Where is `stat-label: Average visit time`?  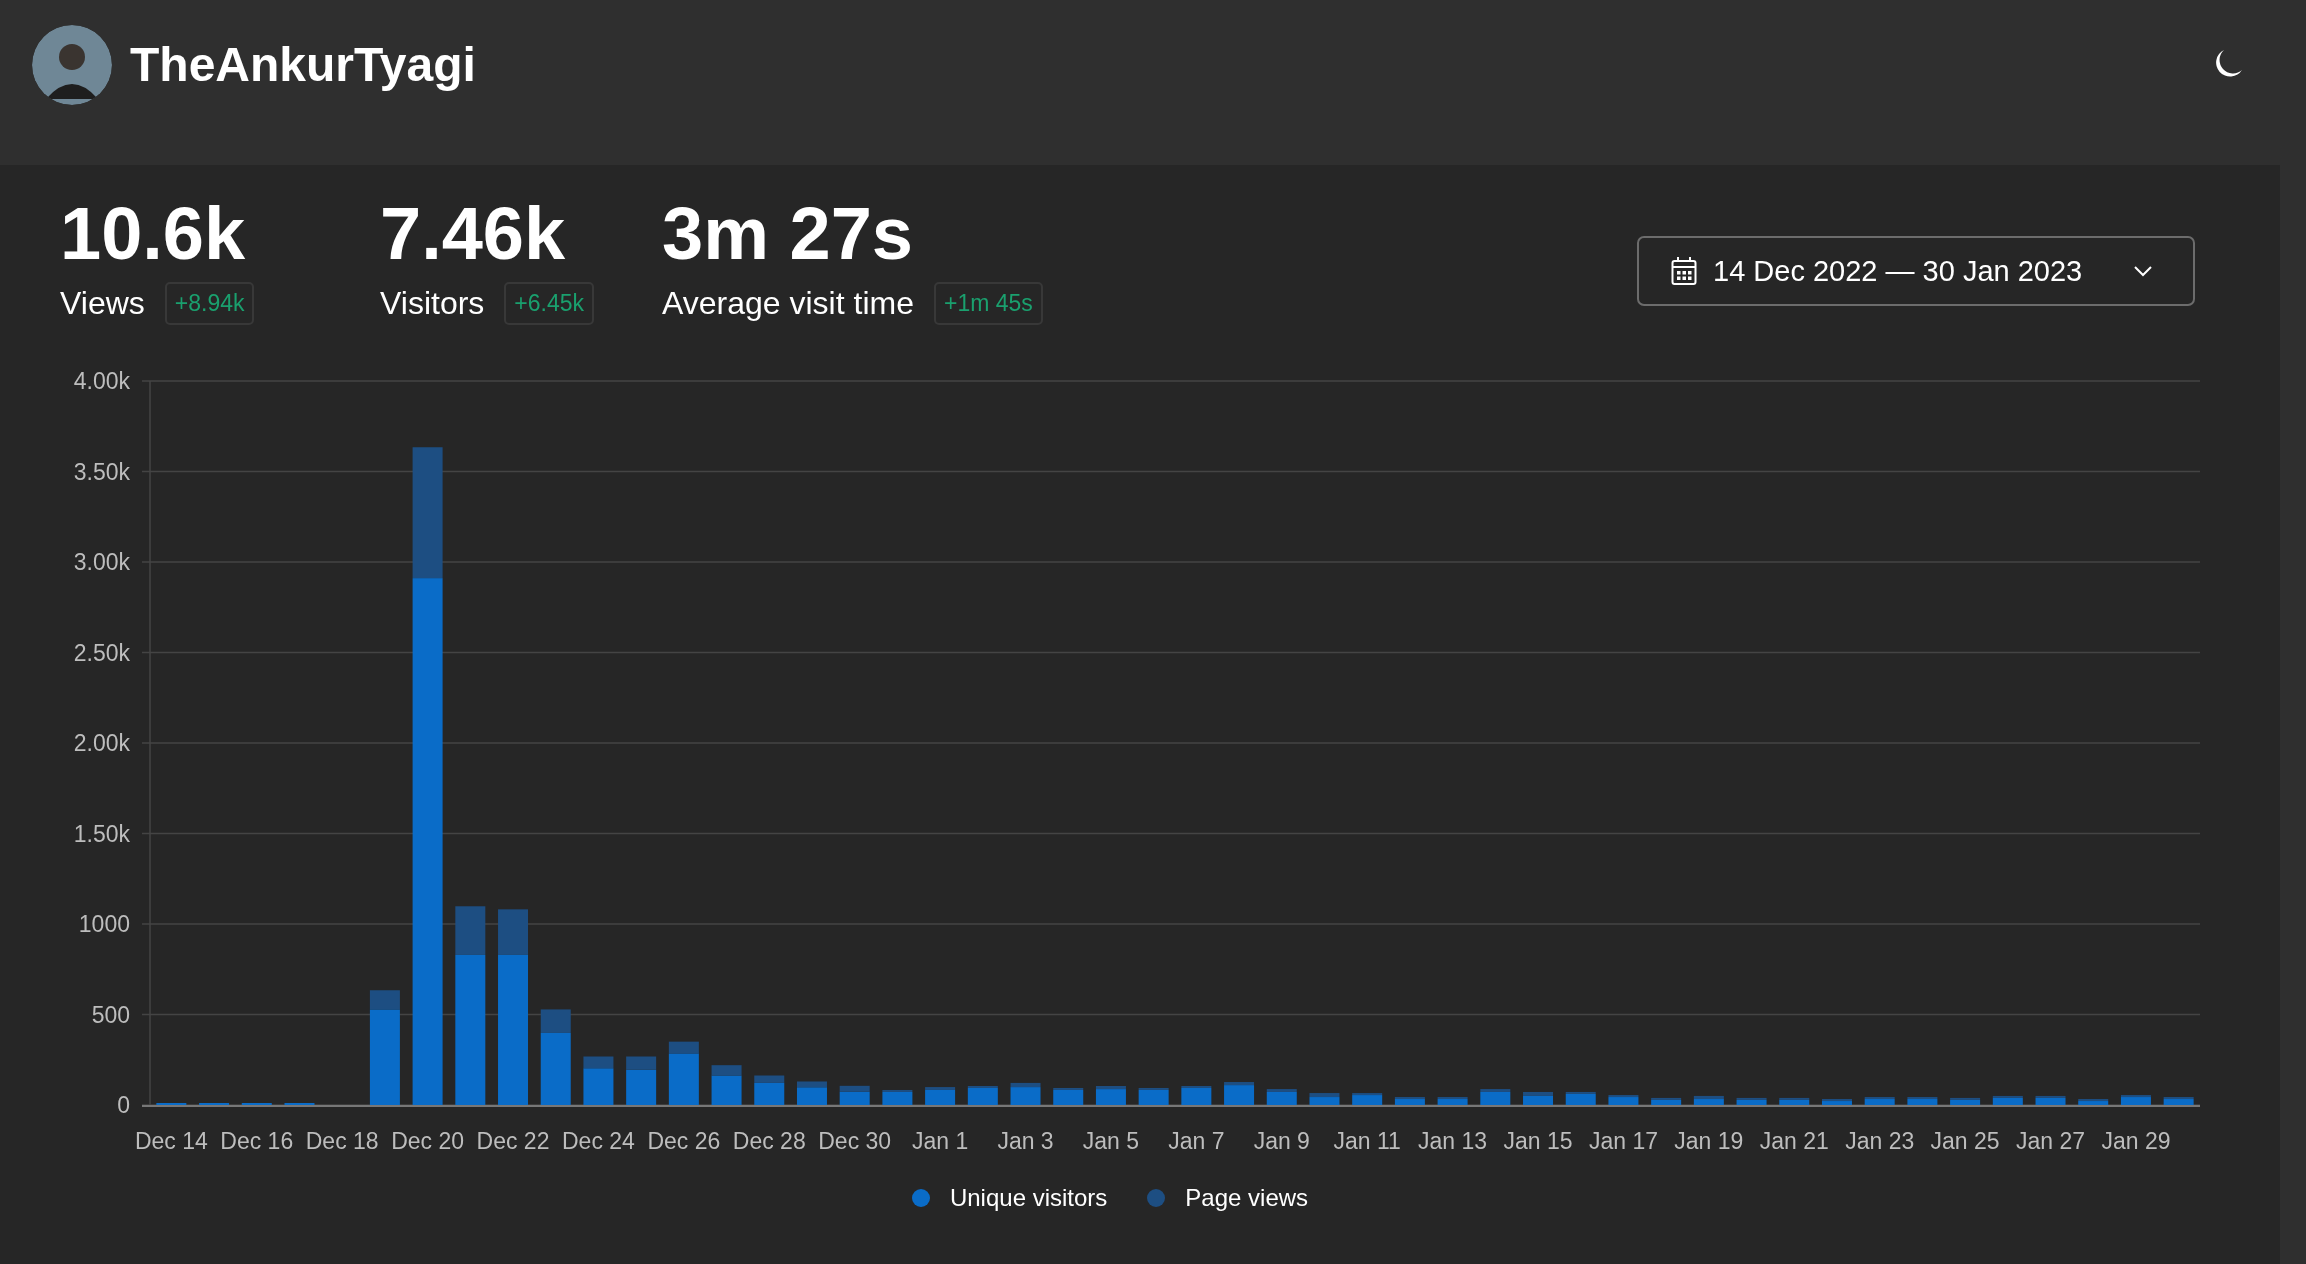
stat-label: Average visit time is located at coordinates (788, 304).